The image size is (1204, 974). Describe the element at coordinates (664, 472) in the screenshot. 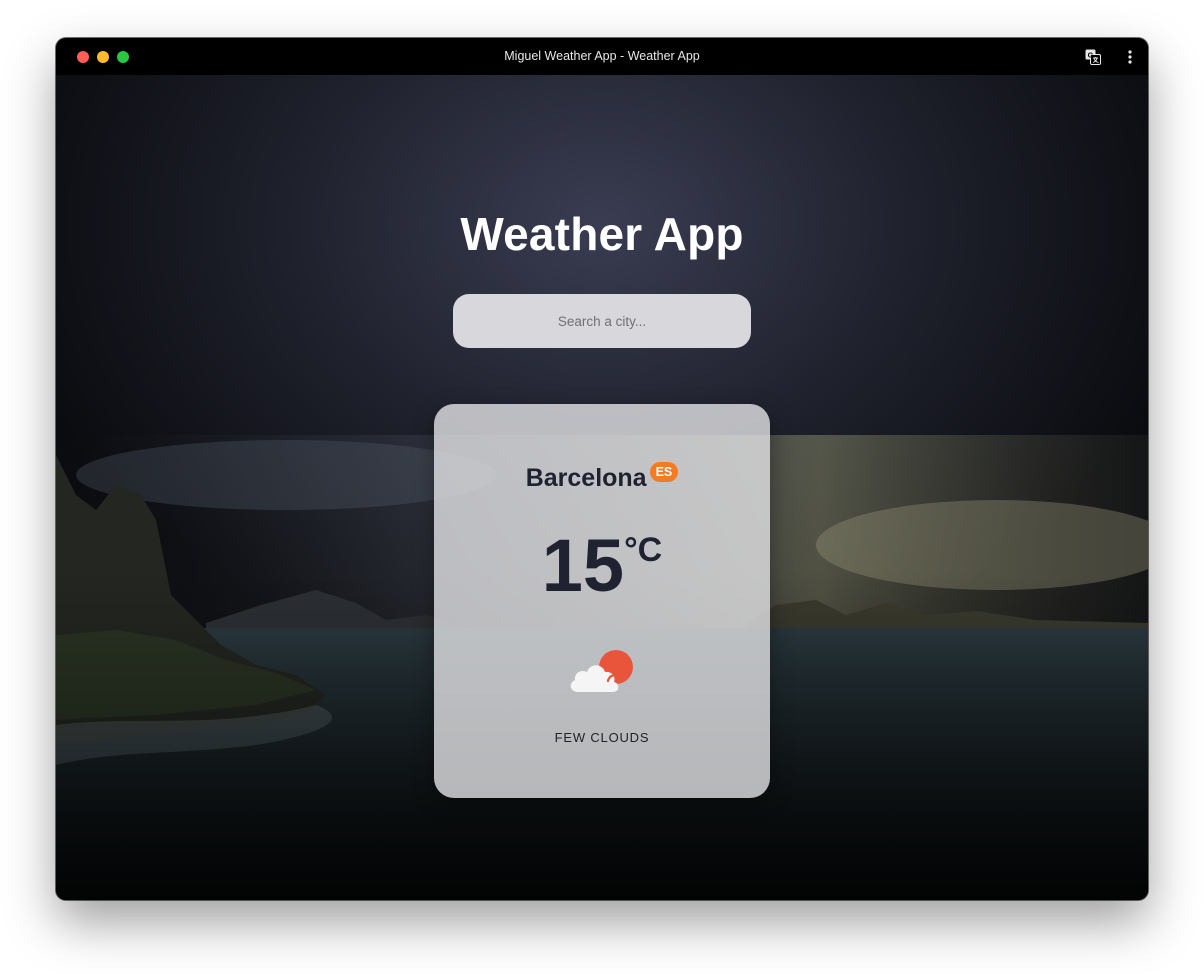

I see `country-badge: ES` at that location.